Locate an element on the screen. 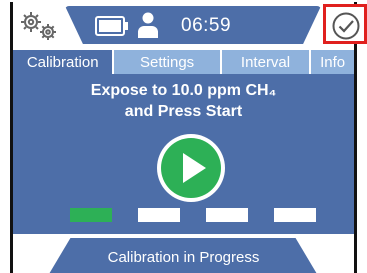 This screenshot has height=273, width=367. check-icon is located at coordinates (346, 26).